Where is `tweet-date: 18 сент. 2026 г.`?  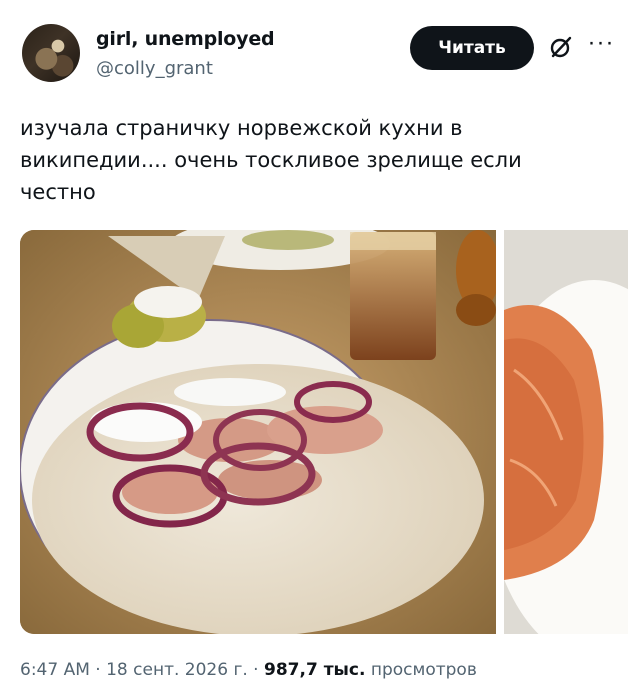 tweet-date: 18 сент. 2026 г. is located at coordinates (177, 670).